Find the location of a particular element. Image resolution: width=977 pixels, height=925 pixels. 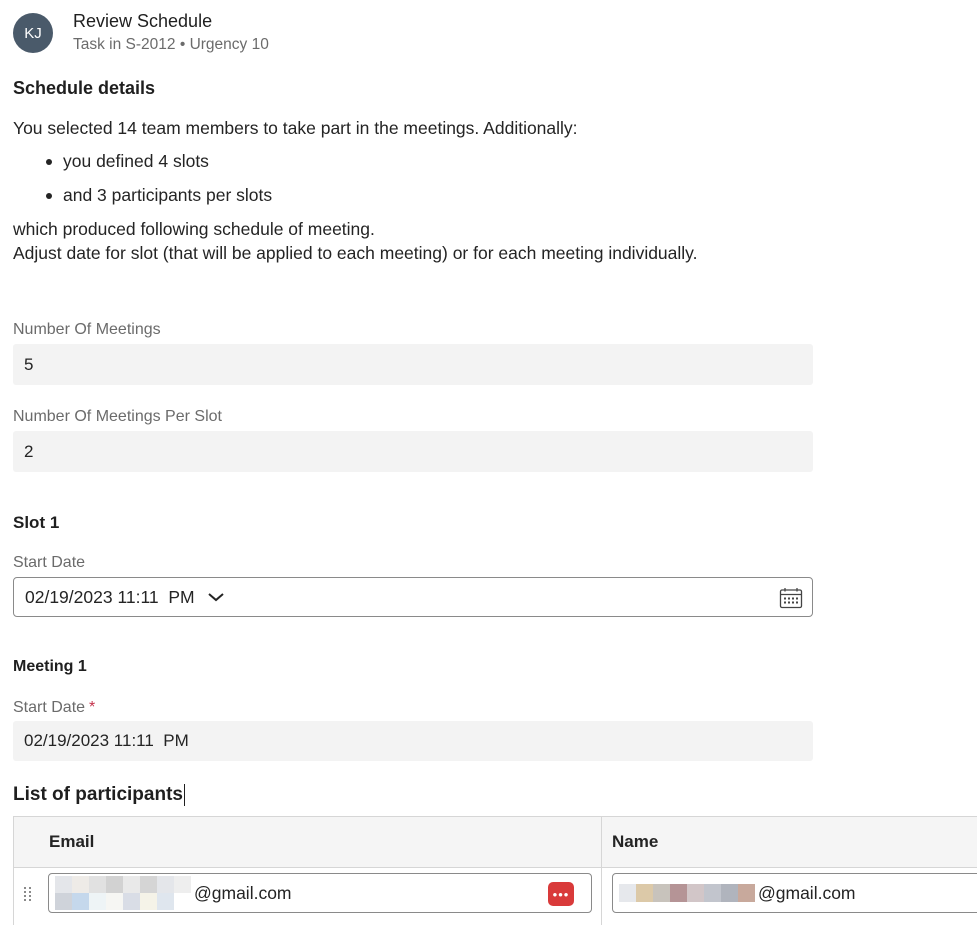

password-manager-icon: ••• is located at coordinates (561, 894).